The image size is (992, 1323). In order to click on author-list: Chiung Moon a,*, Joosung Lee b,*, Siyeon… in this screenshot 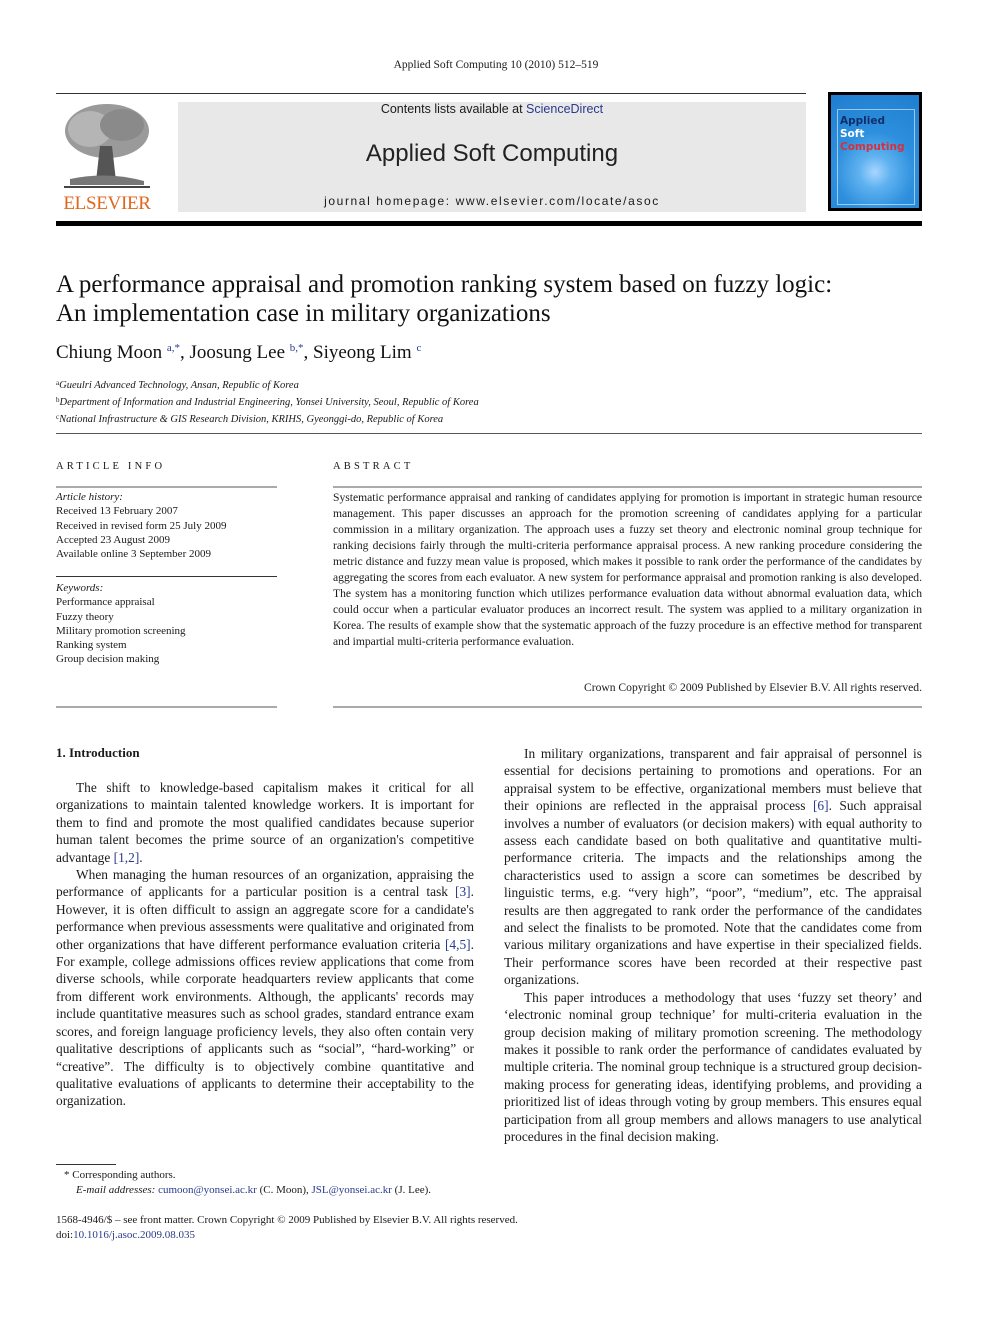, I will do `click(239, 352)`.